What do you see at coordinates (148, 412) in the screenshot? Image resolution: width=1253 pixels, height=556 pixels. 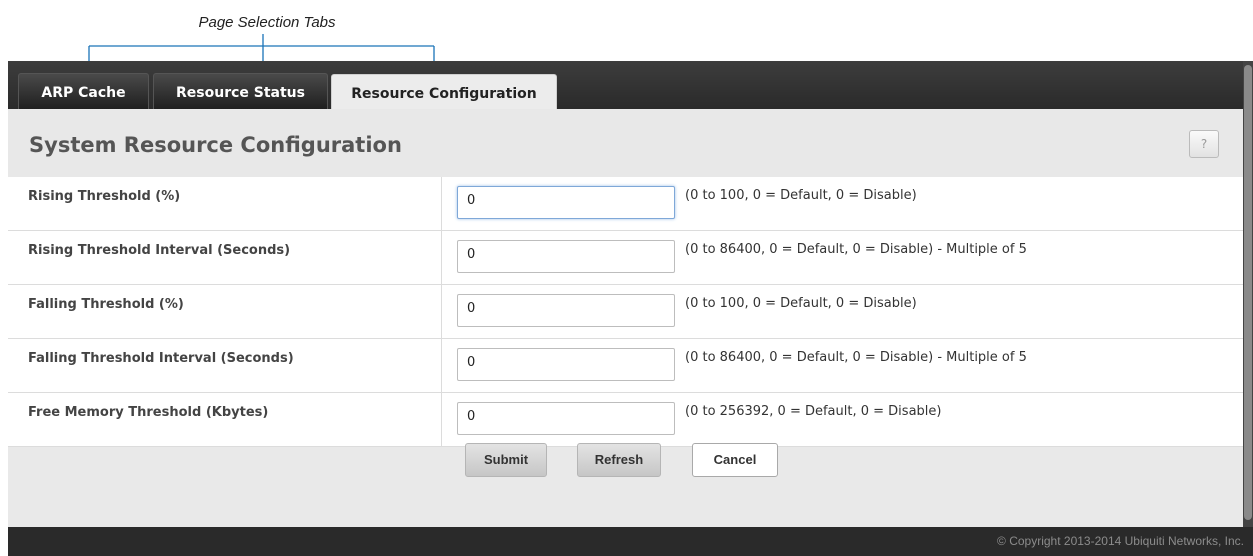 I see `field-label: Free Memory Threshold (Kbytes)` at bounding box center [148, 412].